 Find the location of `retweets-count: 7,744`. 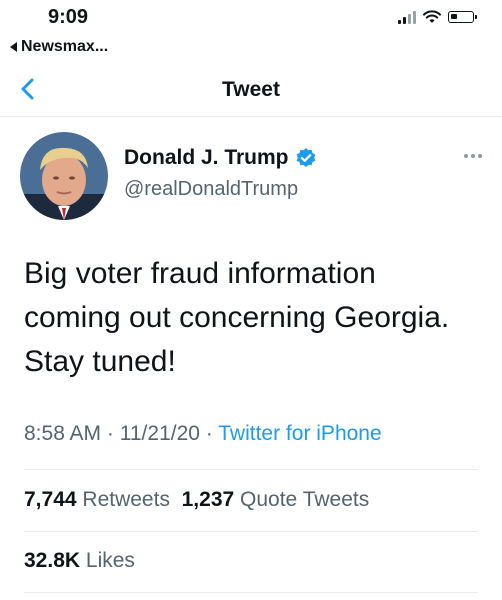

retweets-count: 7,744 is located at coordinates (50, 499).